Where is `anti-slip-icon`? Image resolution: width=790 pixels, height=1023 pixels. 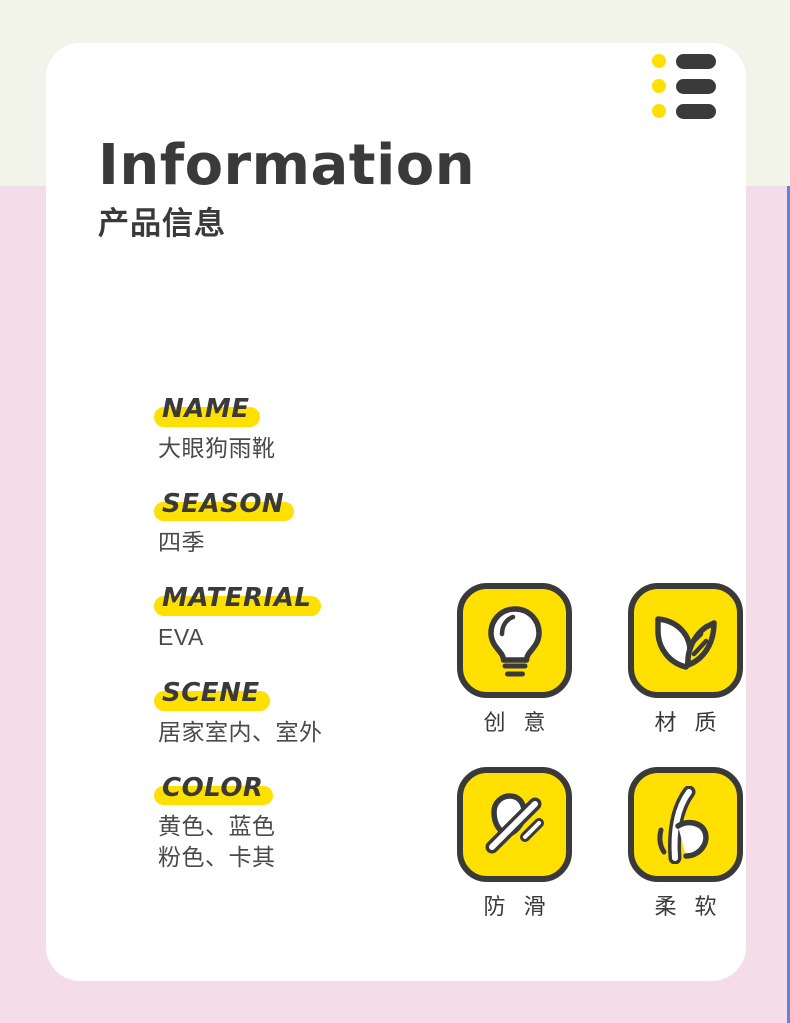 anti-slip-icon is located at coordinates (515, 825).